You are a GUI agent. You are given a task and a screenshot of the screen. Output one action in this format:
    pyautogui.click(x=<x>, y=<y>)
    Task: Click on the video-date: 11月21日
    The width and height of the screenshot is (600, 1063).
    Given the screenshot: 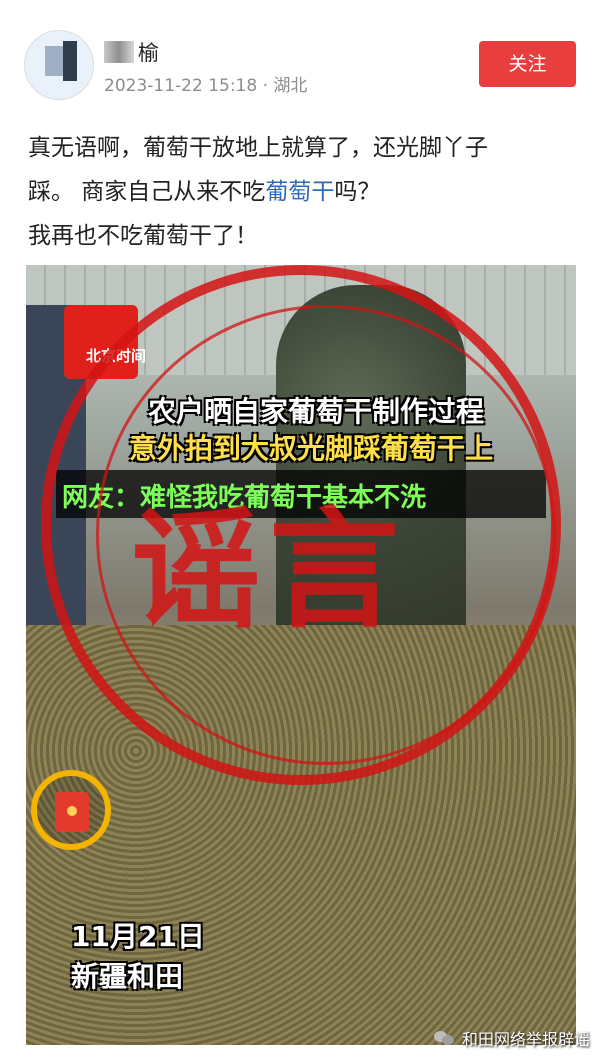 What is the action you would take?
    pyautogui.click(x=138, y=936)
    